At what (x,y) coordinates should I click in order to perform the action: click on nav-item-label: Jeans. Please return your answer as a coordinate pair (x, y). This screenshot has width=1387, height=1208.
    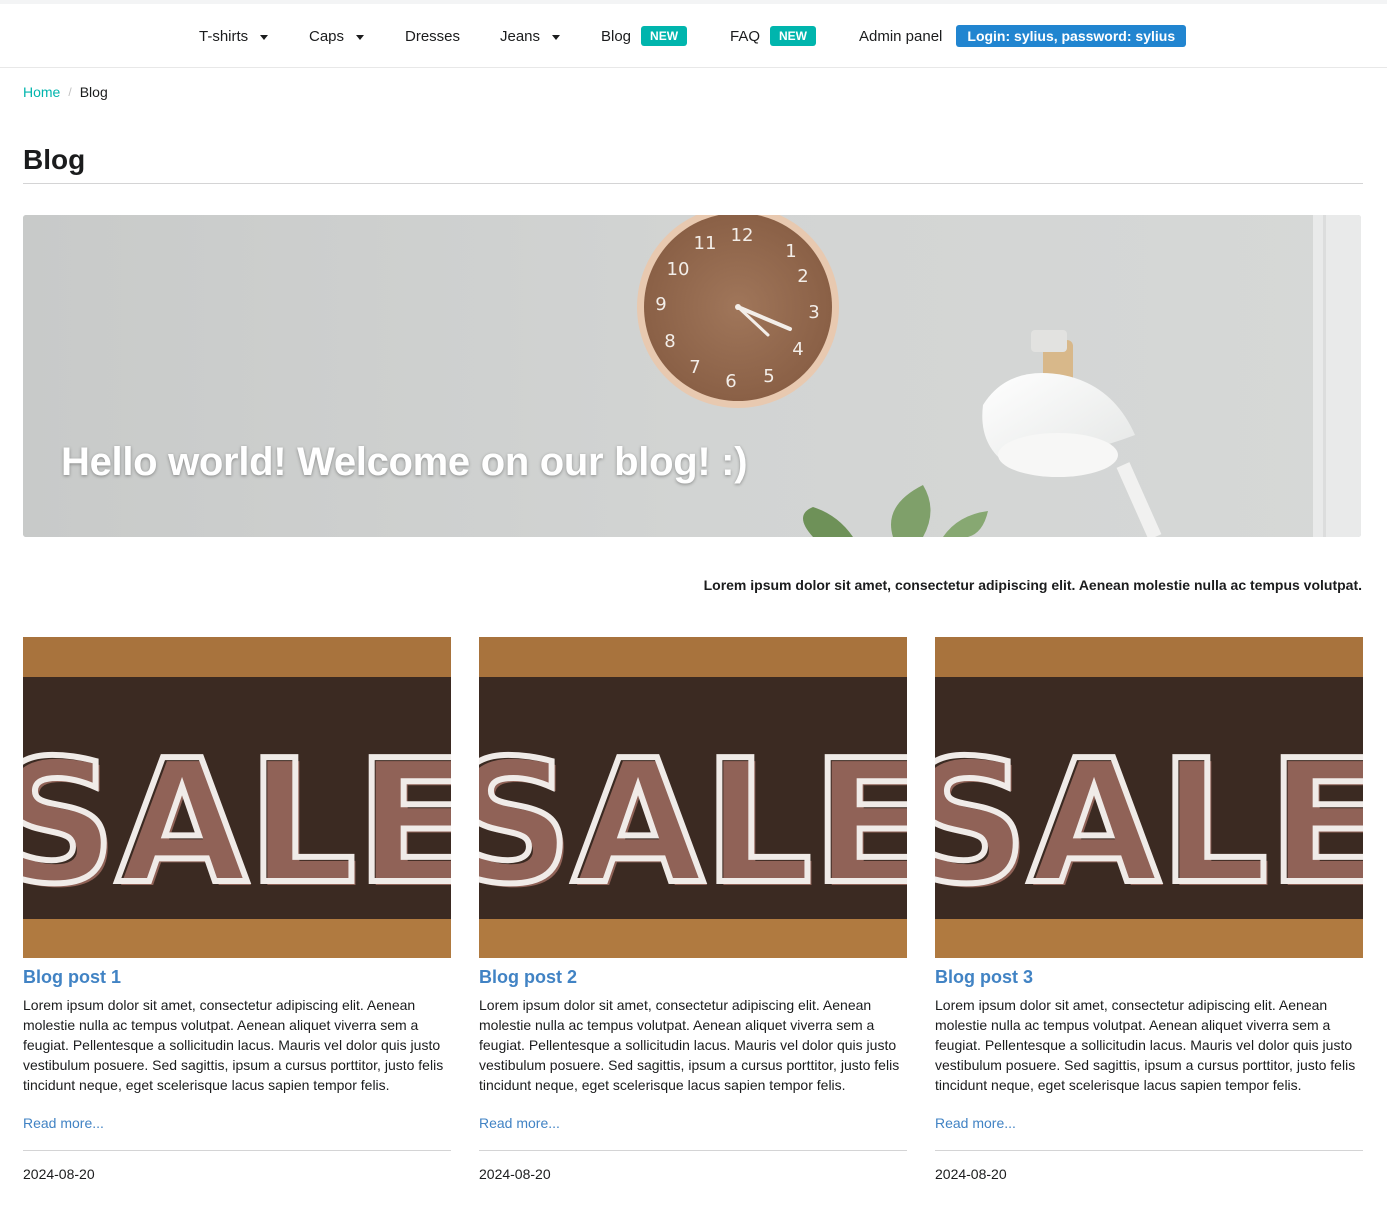
    Looking at the image, I should click on (520, 36).